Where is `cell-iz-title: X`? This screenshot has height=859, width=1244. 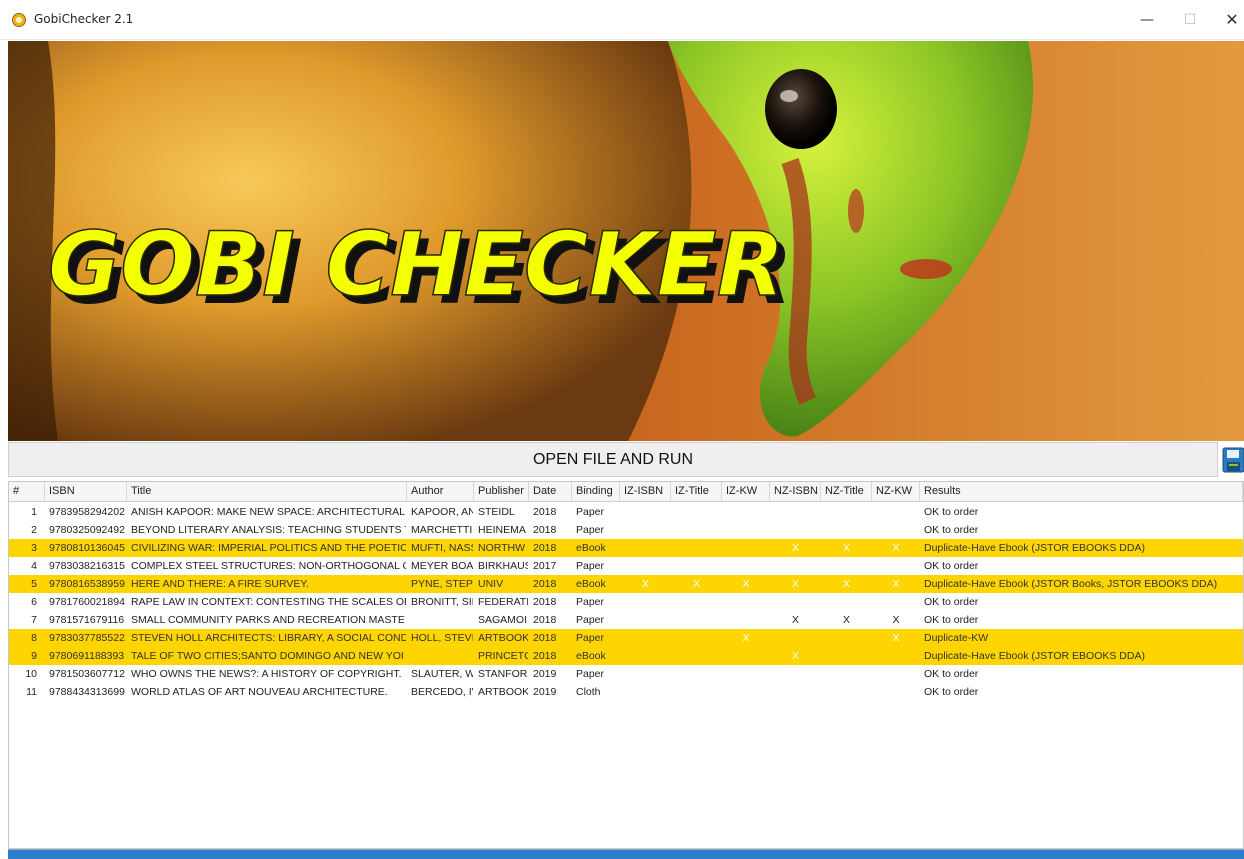 cell-iz-title: X is located at coordinates (696, 584).